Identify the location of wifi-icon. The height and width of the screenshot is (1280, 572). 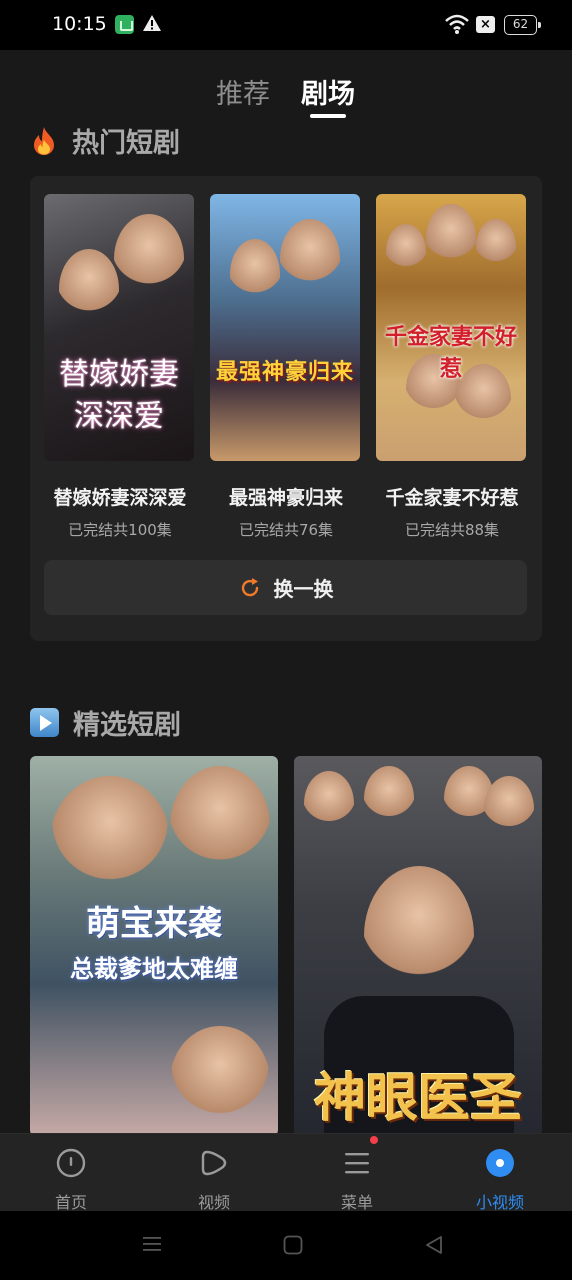
(457, 24).